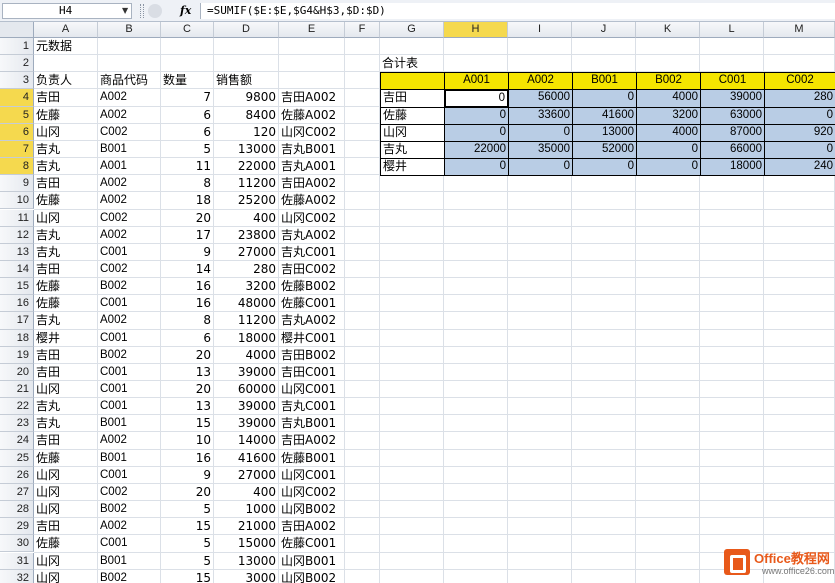 The height and width of the screenshot is (583, 835). Describe the element at coordinates (17, 576) in the screenshot. I see `row-header-32: 32` at that location.